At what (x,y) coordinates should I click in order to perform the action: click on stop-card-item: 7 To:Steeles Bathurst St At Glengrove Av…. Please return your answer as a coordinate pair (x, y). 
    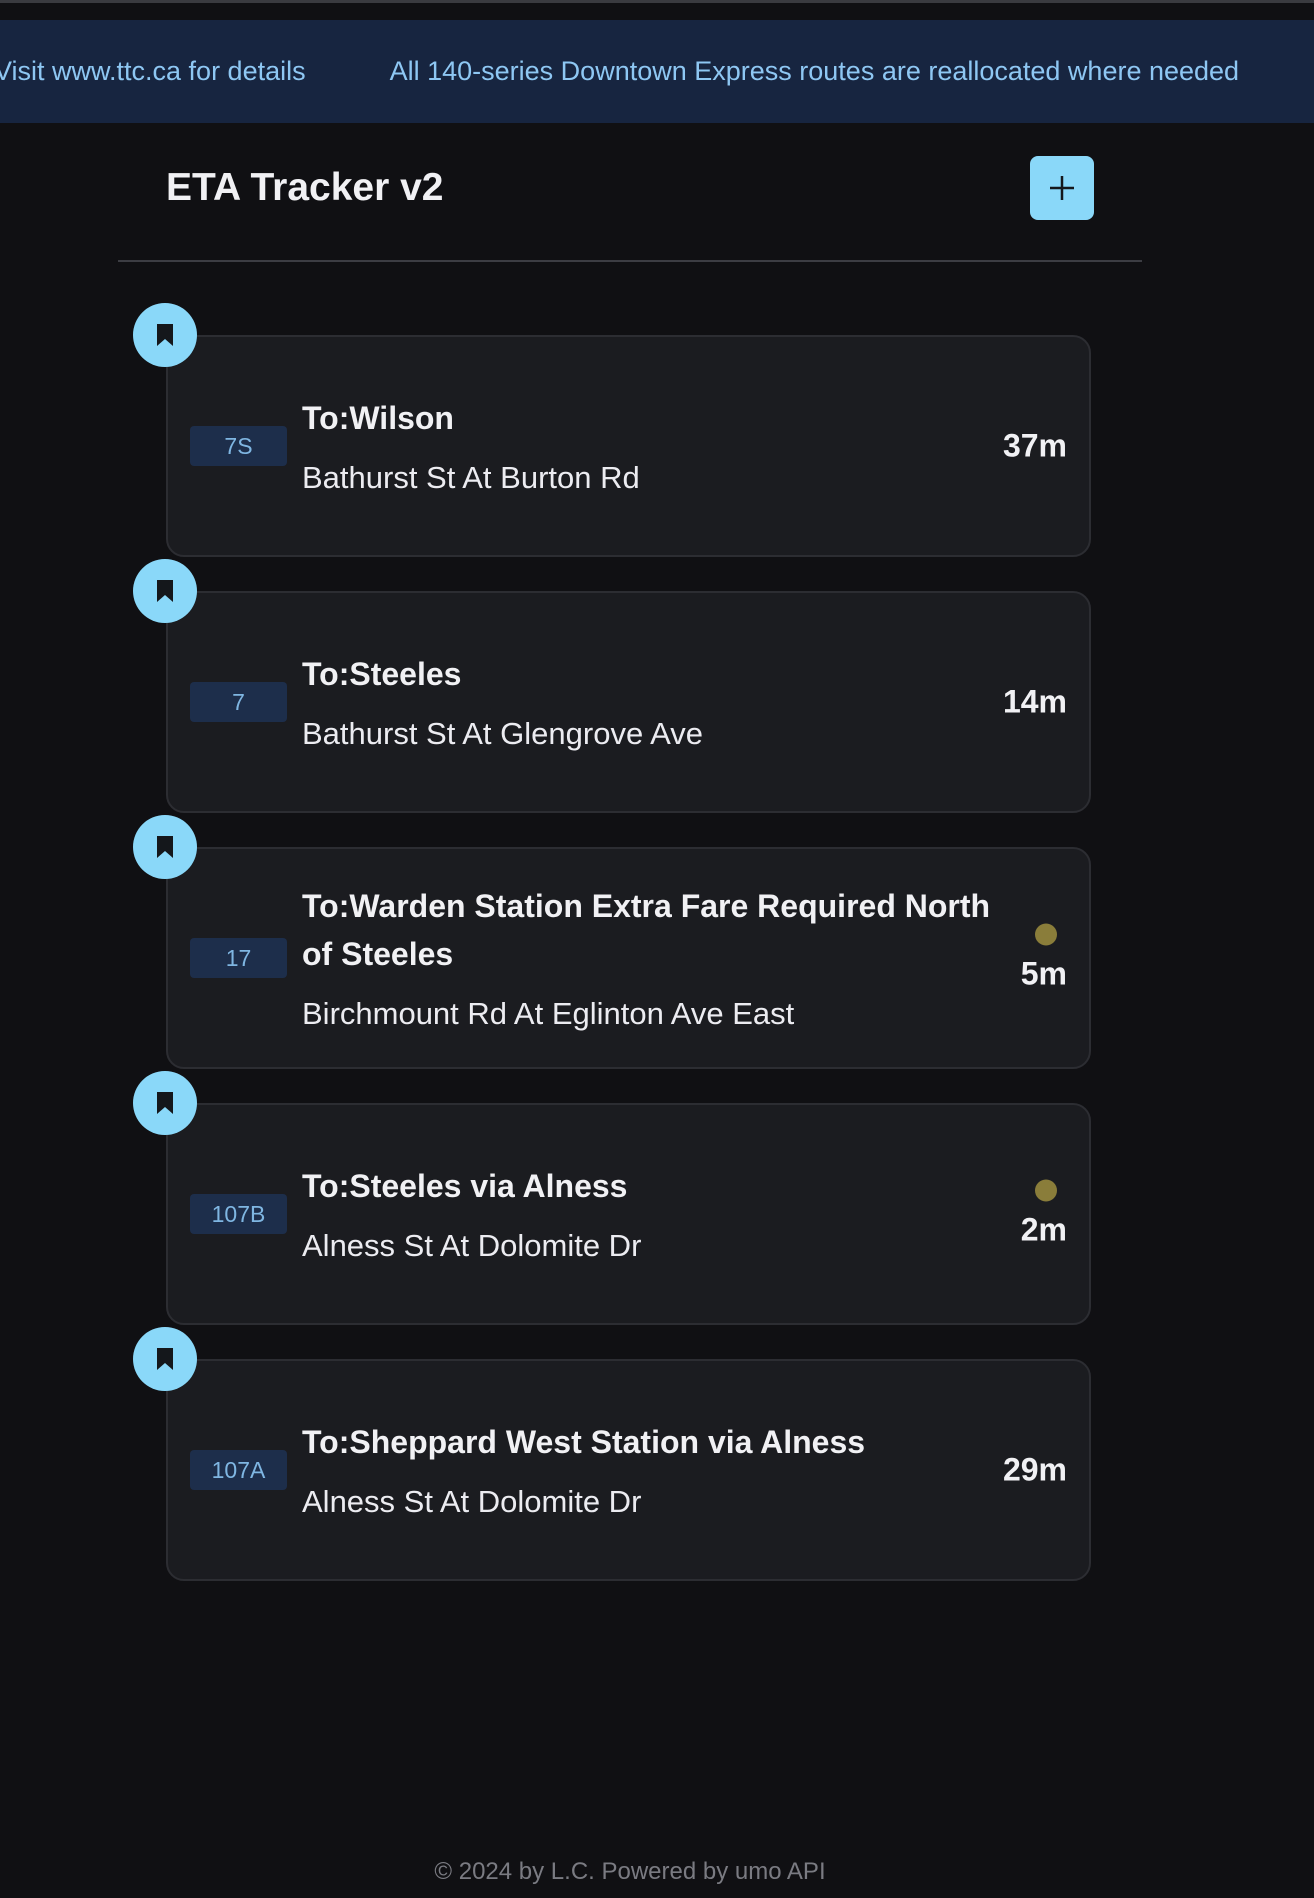
    Looking at the image, I should click on (613, 686).